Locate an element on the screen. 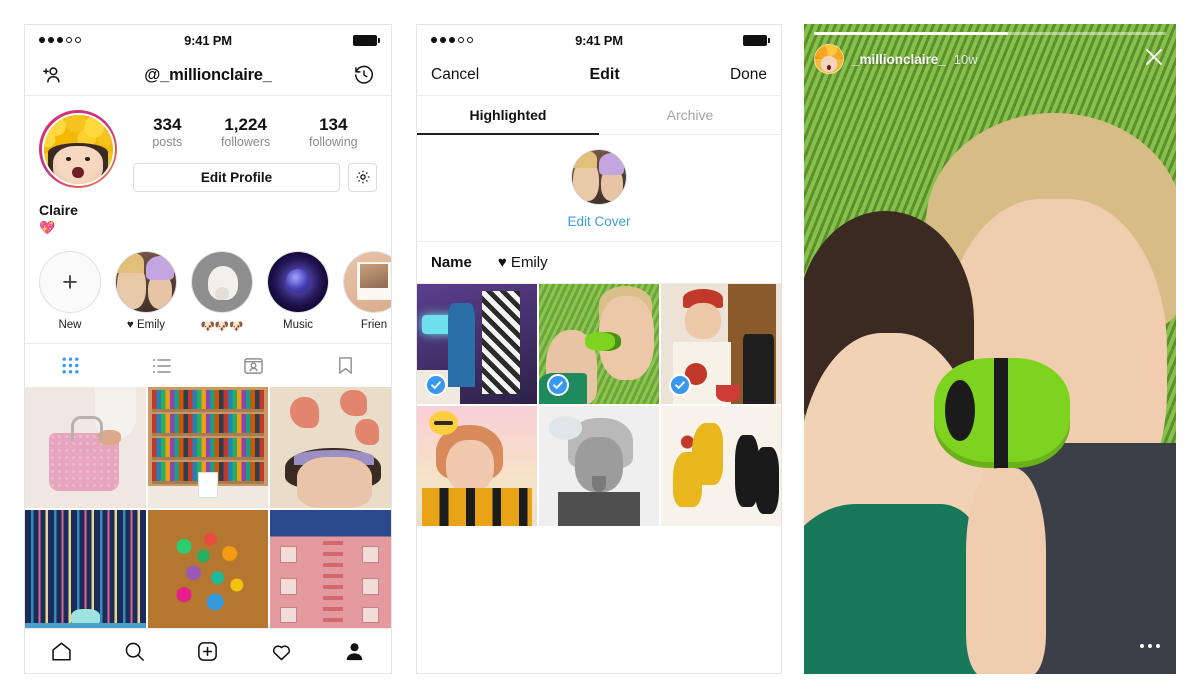 The height and width of the screenshot is (698, 1200). profile-icon is located at coordinates (354, 651).